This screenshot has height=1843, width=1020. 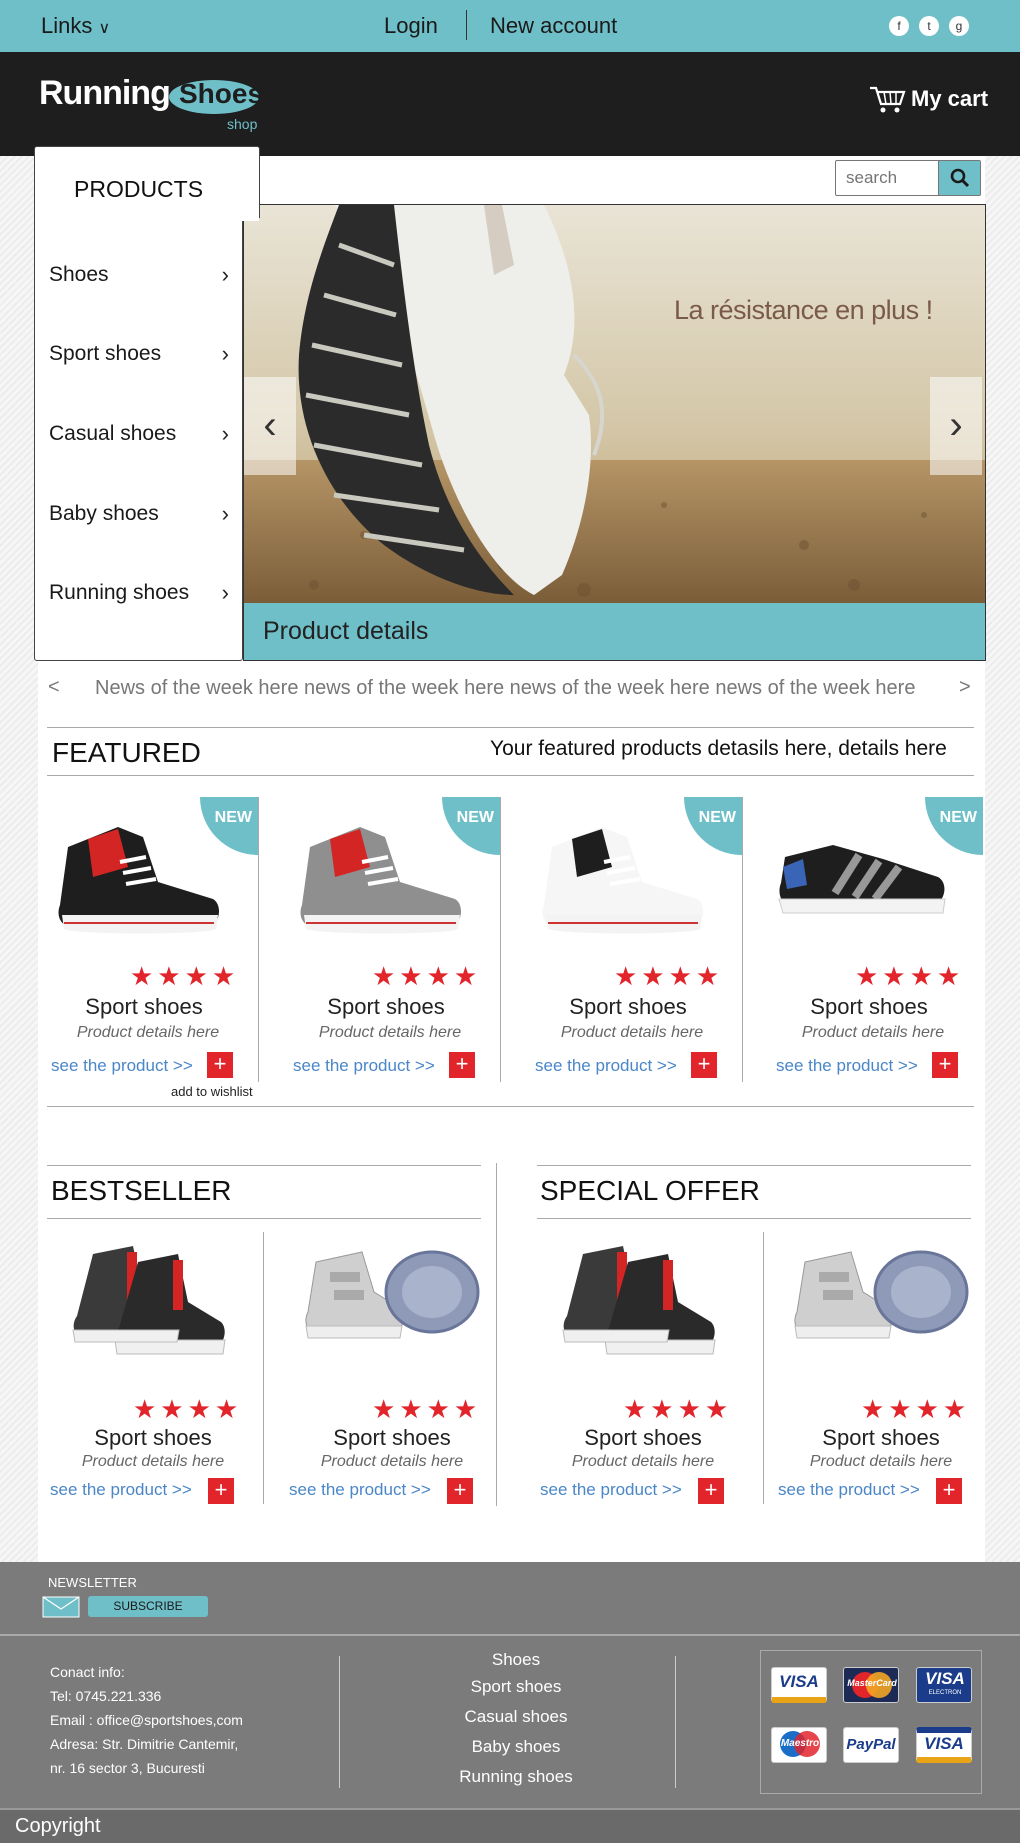 What do you see at coordinates (212, 1091) in the screenshot?
I see `add-to-wishlist-label: add to wishlist` at bounding box center [212, 1091].